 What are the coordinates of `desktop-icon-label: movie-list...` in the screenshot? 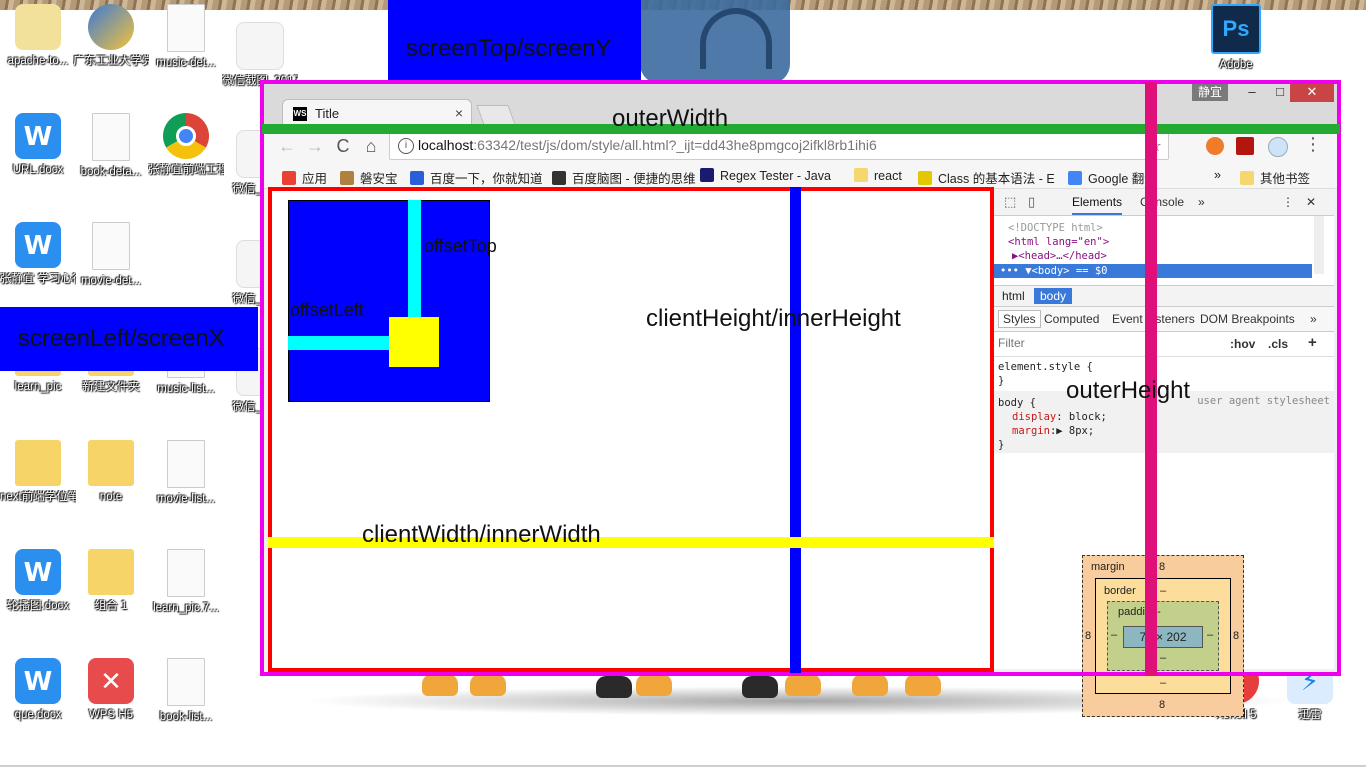 It's located at (186, 499).